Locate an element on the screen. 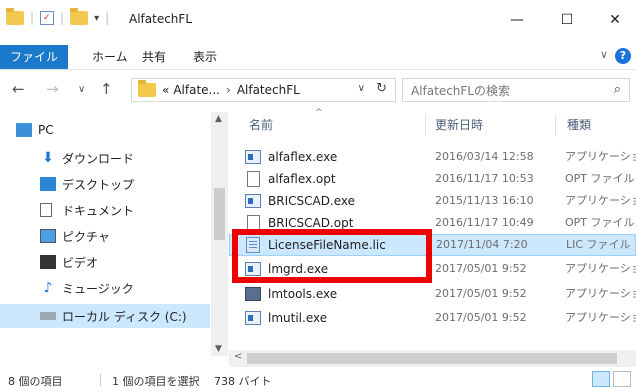  tab-view: 表示 is located at coordinates (205, 57).